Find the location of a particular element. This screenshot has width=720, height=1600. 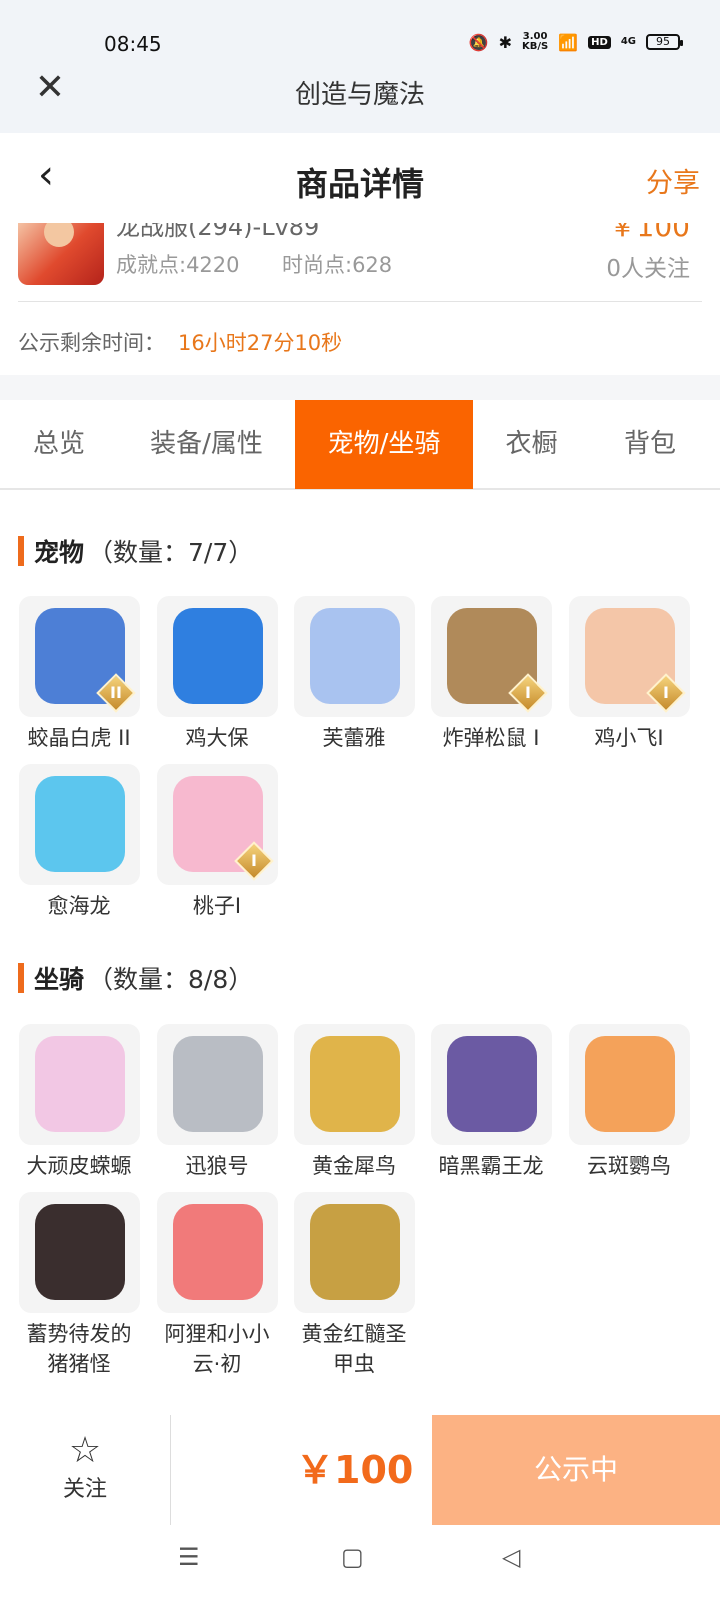

app-title: 创造与魔法 is located at coordinates (359, 95).